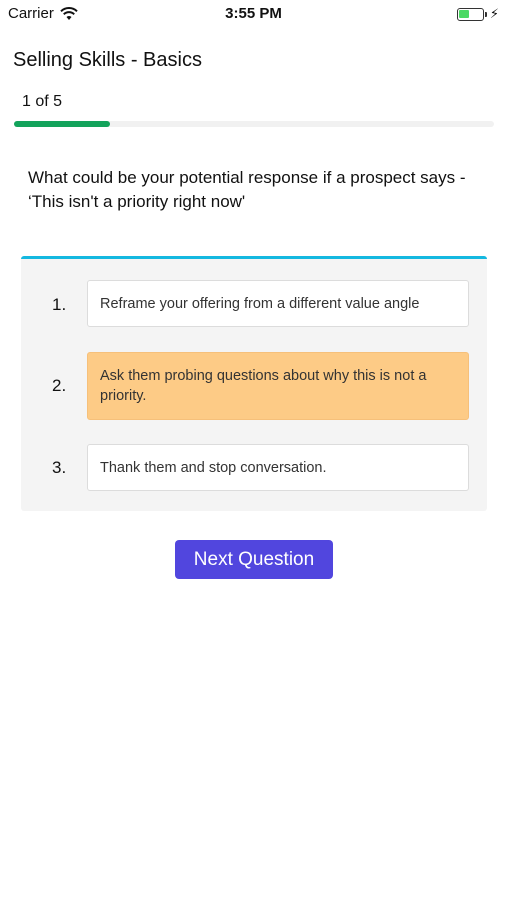 This screenshot has width=507, height=900. I want to click on battery-indicator: ⚡, so click(477, 14).